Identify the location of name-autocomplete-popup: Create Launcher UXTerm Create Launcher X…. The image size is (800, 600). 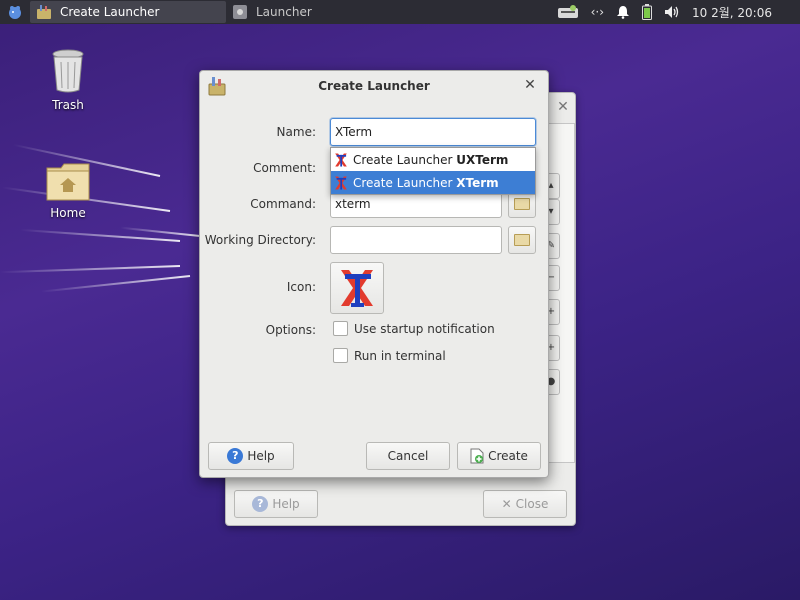
(433, 171).